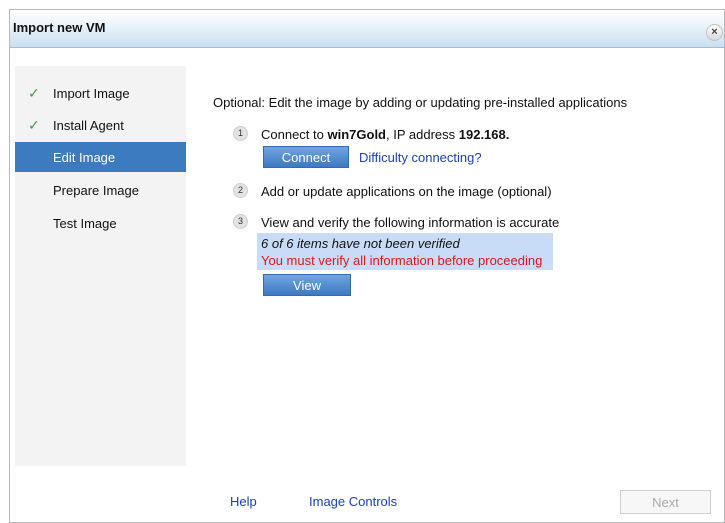  What do you see at coordinates (243, 501) in the screenshot?
I see `help-link: Help` at bounding box center [243, 501].